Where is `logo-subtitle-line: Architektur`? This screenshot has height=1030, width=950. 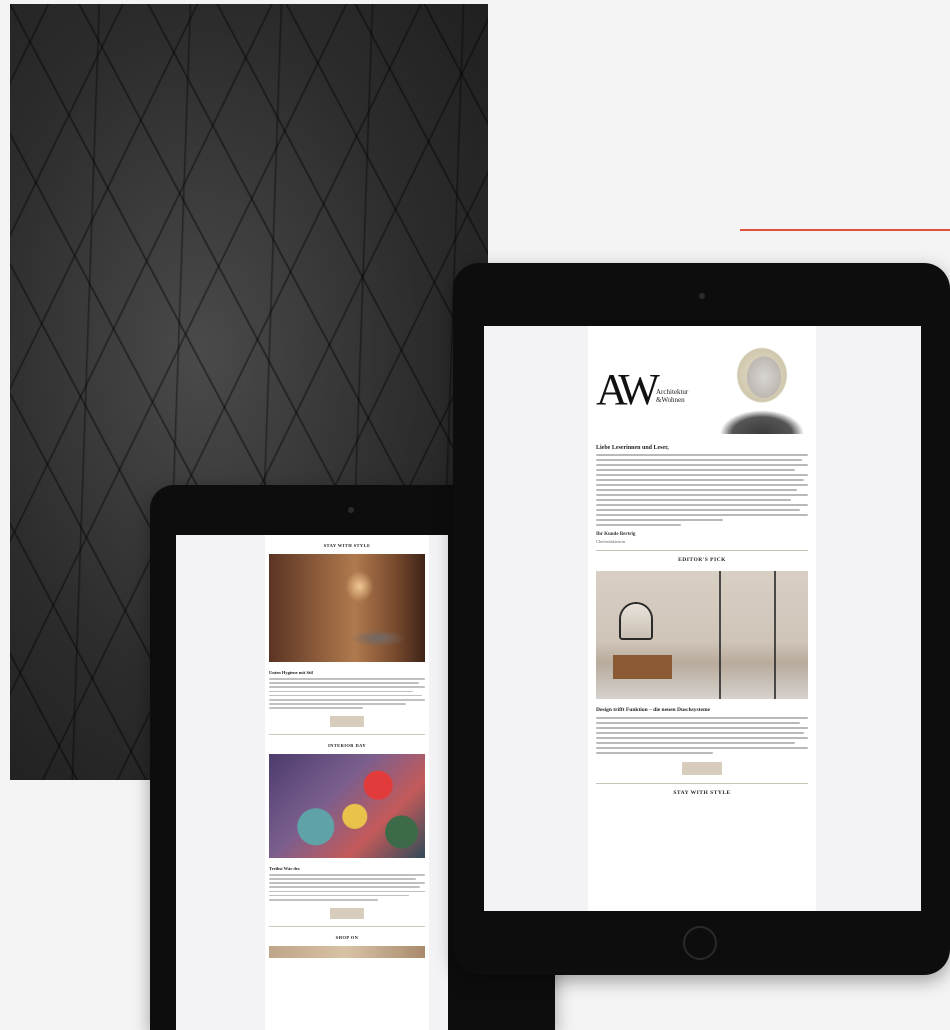
logo-subtitle-line: Architektur is located at coordinates (672, 392).